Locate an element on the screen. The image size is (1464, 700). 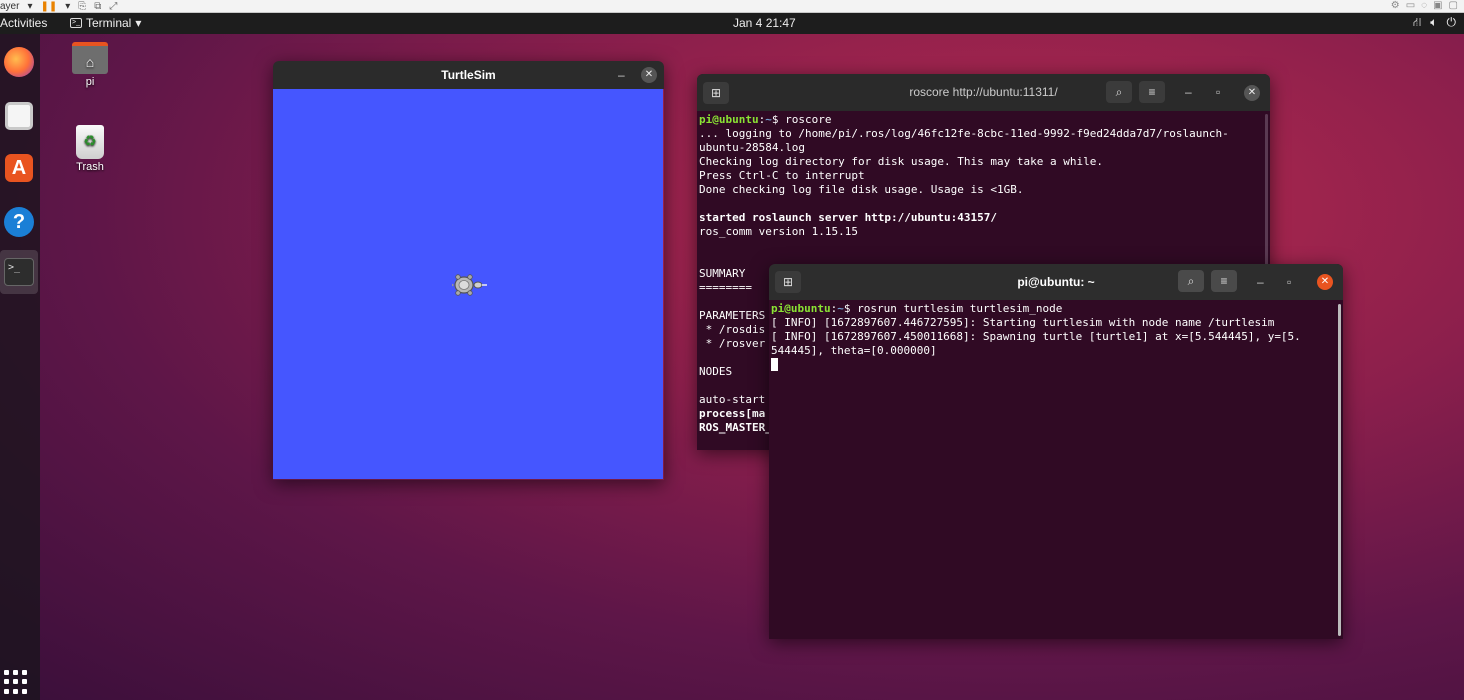
turtle-icon is located at coordinates (469, 285).